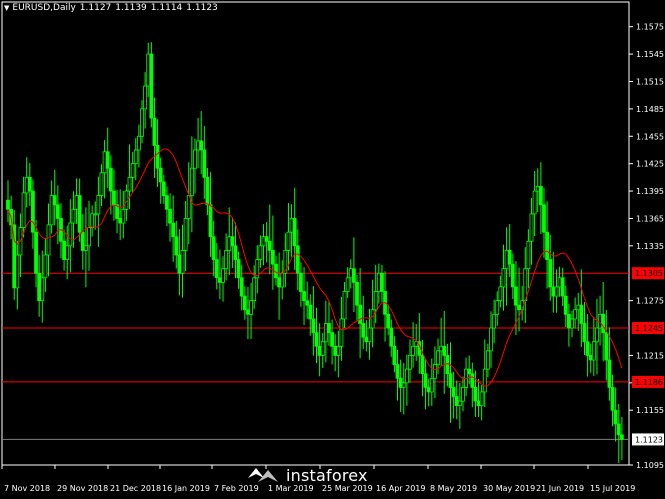 This screenshot has height=499, width=665. Describe the element at coordinates (649, 439) in the screenshot. I see `current-price-label: 1.1123` at that location.